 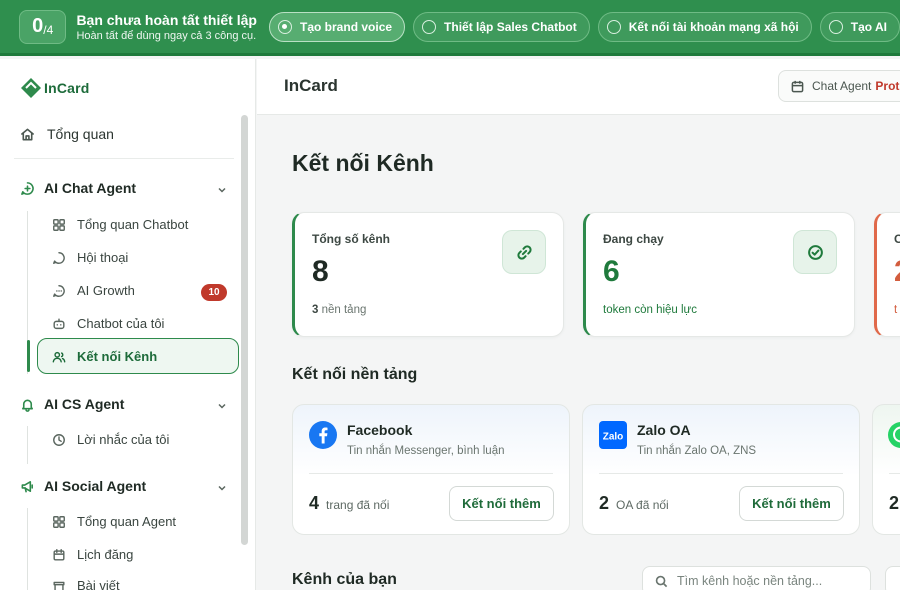 I want to click on step-brand-voice: Tạo brand voice, so click(x=337, y=26).